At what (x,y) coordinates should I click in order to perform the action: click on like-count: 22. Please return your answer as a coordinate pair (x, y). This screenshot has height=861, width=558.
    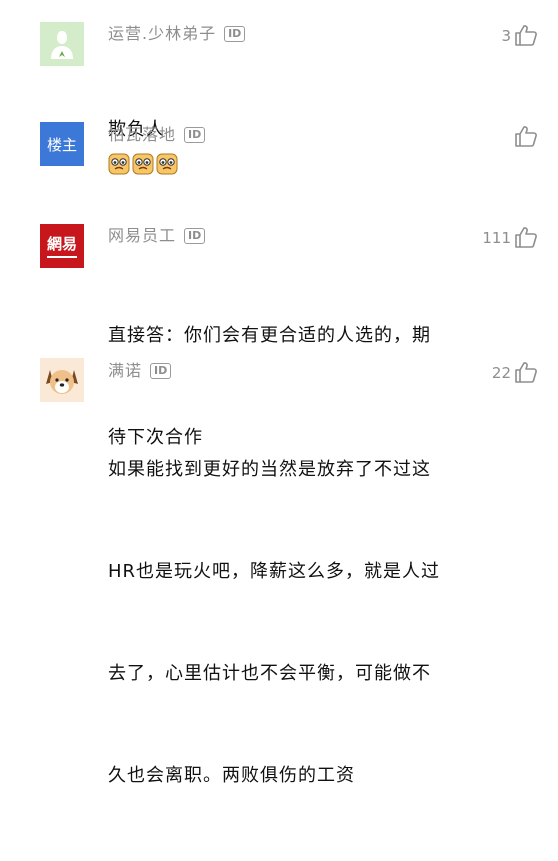
    Looking at the image, I should click on (501, 373).